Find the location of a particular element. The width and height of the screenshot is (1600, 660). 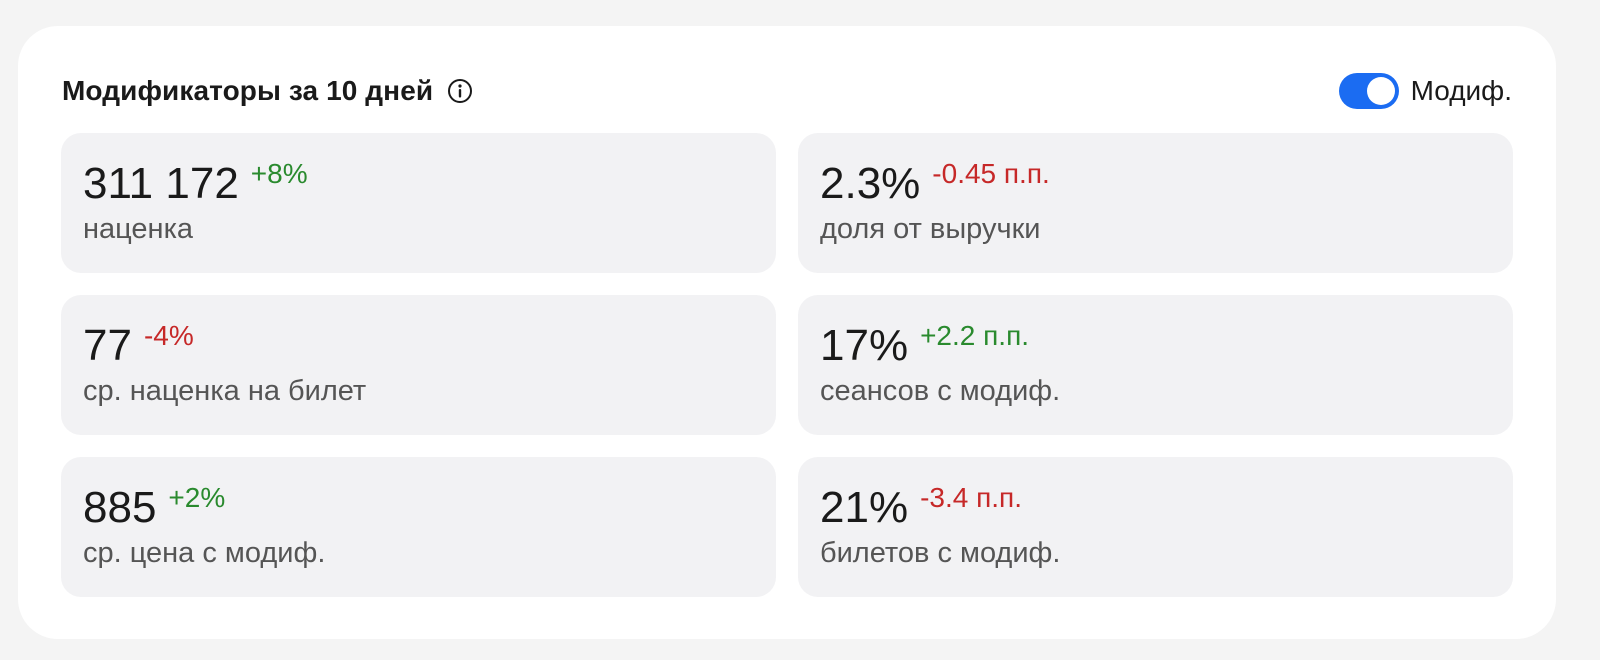

metric-delta: +2.2 п.п. is located at coordinates (975, 335).